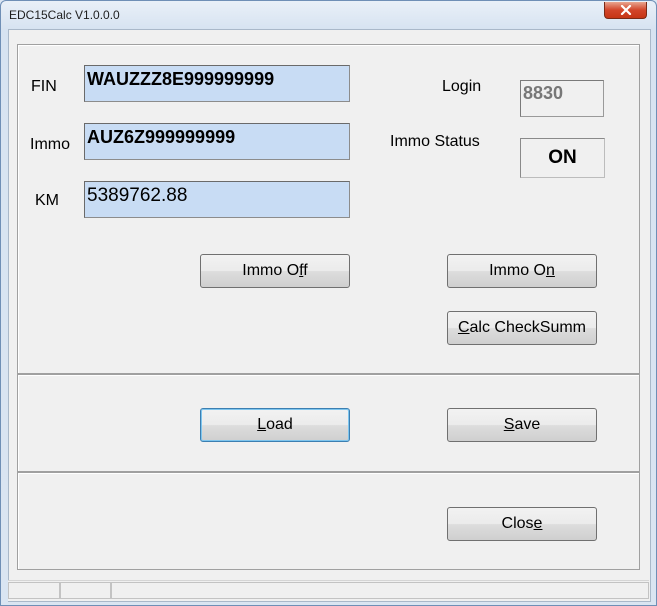 Image resolution: width=657 pixels, height=606 pixels. I want to click on close-x-icon, so click(625, 10).